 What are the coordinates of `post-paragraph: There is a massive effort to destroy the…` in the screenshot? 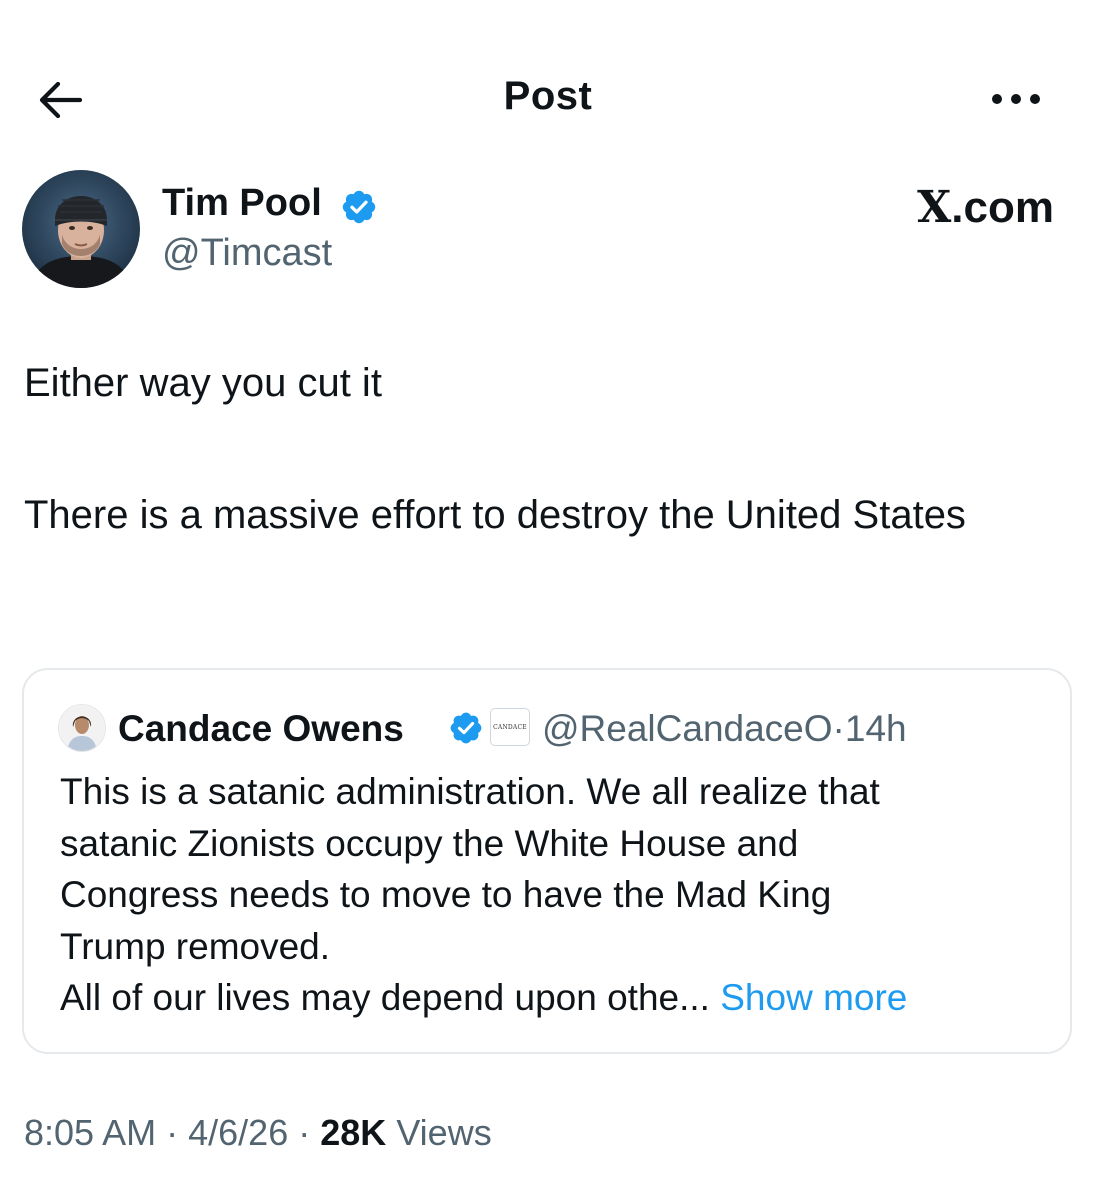 It's located at (495, 515).